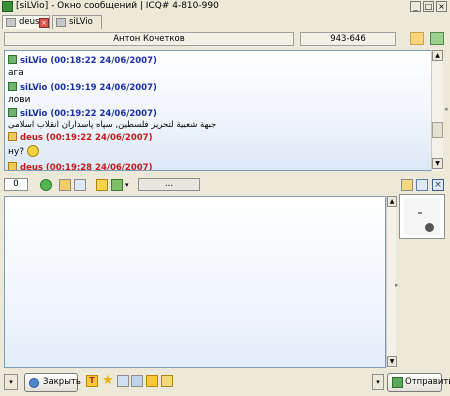  I want to click on contact-info-bar: Антон Кочетков 943-646, so click(225, 39).